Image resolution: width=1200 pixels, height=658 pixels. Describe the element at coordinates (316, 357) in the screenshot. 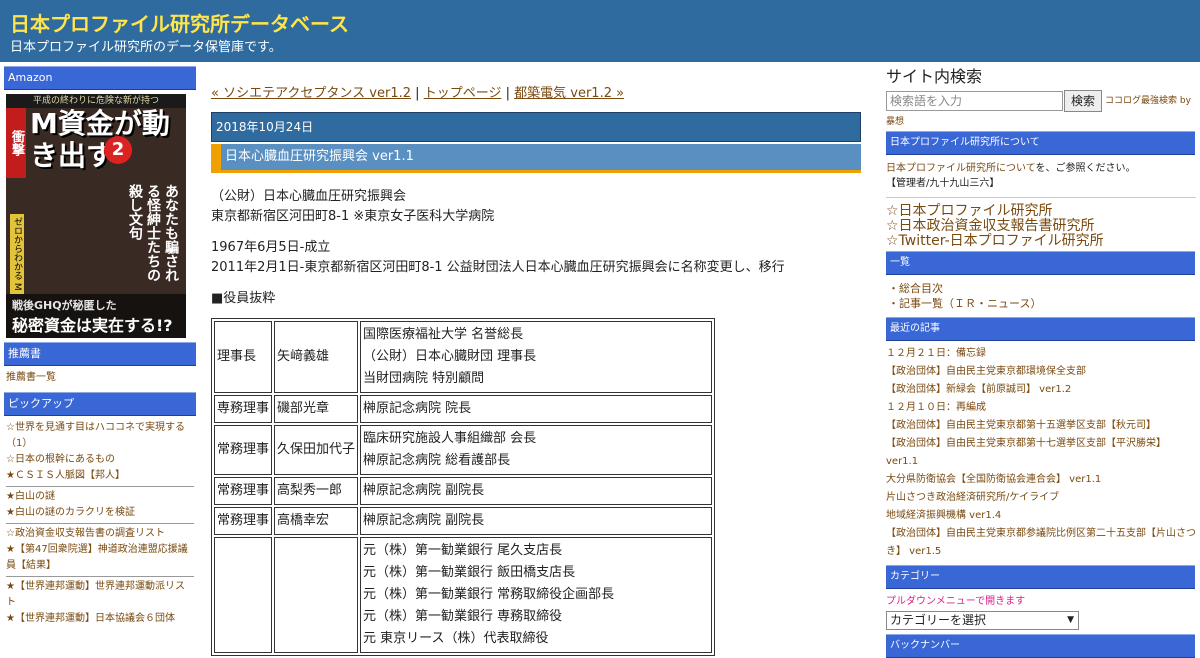

I see `officer-name: 矢﨑義雄` at that location.